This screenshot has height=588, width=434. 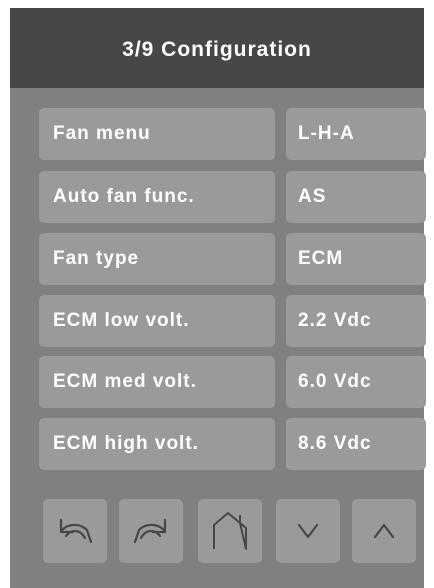 I want to click on undo-button, so click(x=75, y=531).